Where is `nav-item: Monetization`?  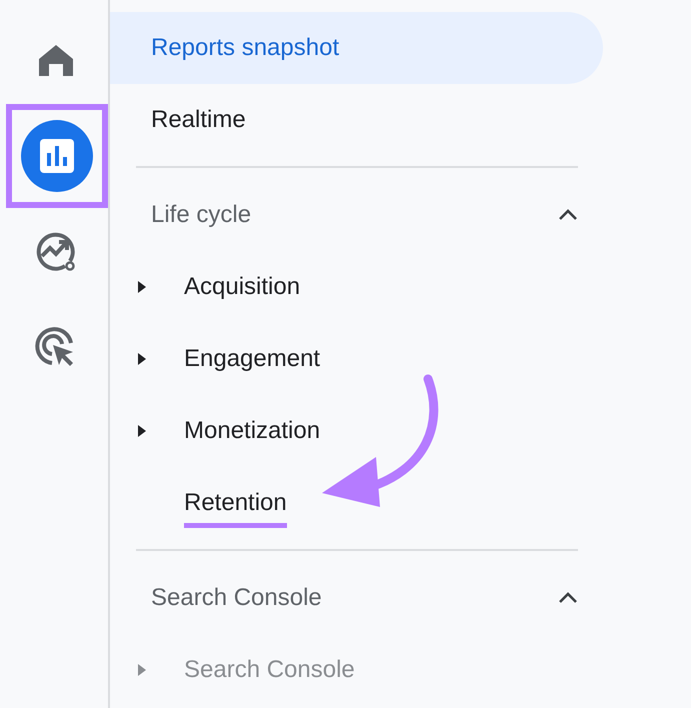
nav-item: Monetization is located at coordinates (252, 431).